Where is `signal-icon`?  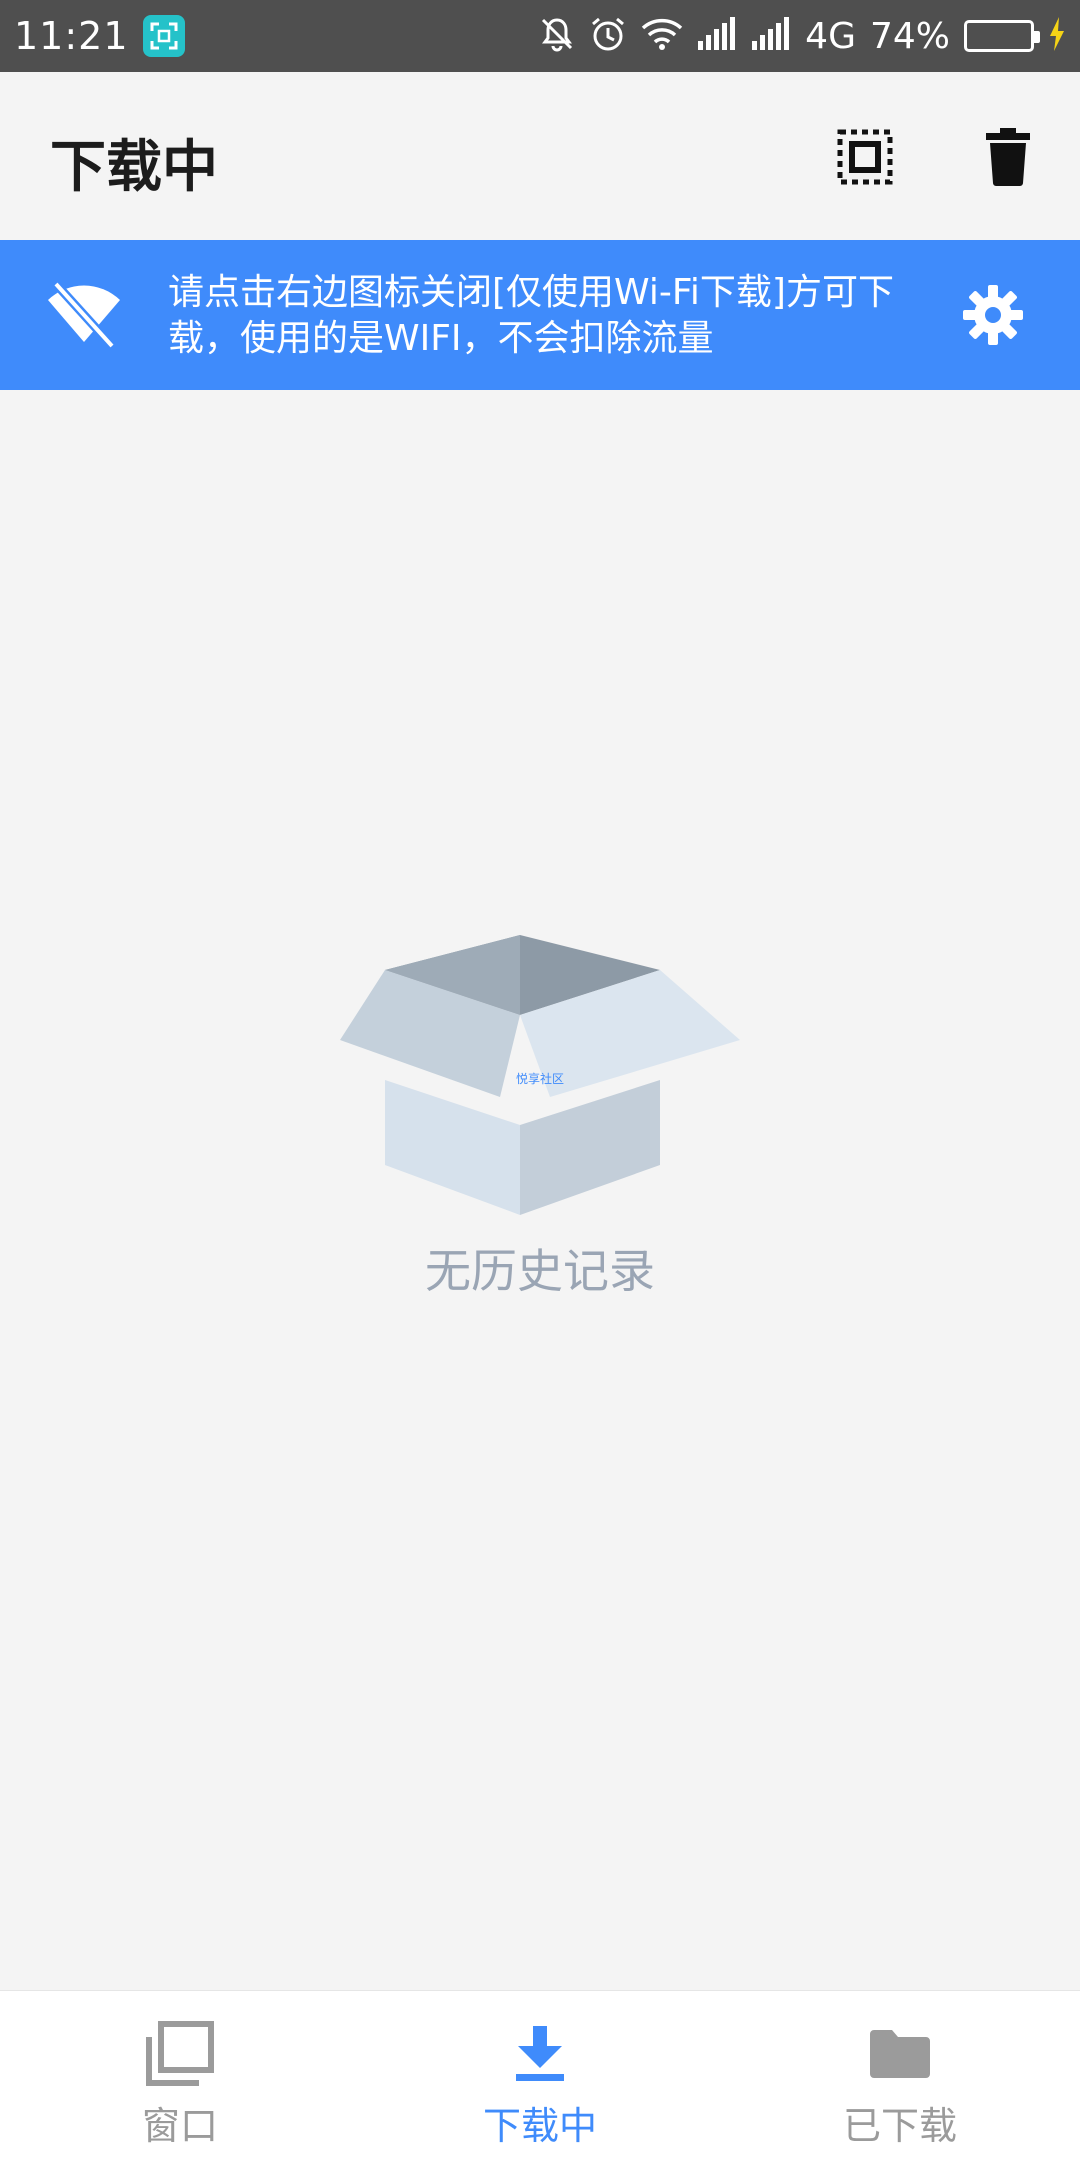
signal-icon is located at coordinates (717, 36).